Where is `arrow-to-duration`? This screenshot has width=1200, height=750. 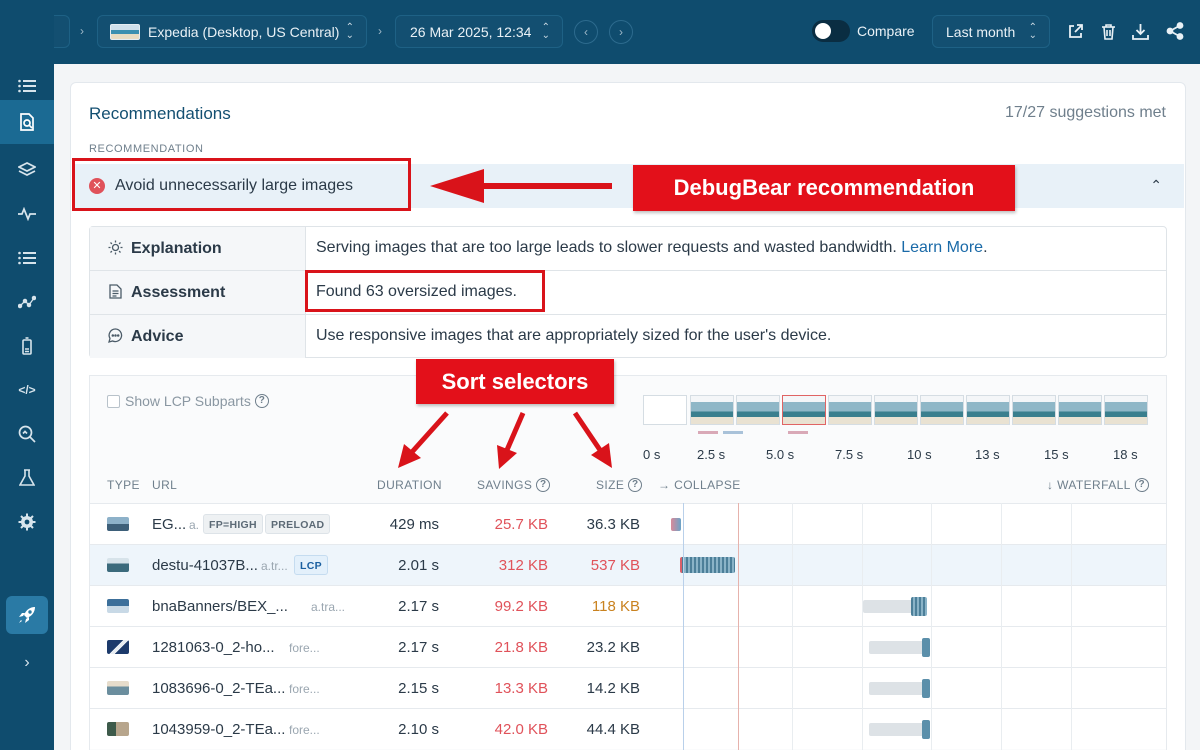 arrow-to-duration is located at coordinates (423, 439).